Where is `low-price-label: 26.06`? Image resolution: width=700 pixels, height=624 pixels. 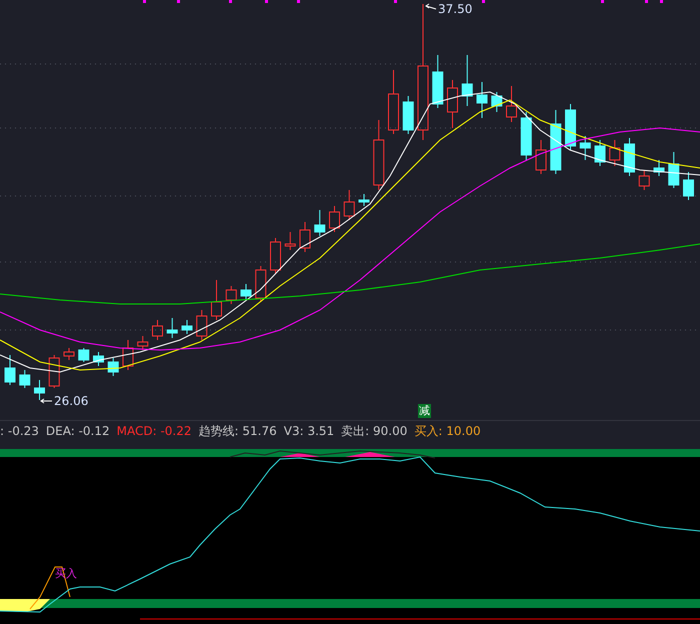 low-price-label: 26.06 is located at coordinates (71, 401).